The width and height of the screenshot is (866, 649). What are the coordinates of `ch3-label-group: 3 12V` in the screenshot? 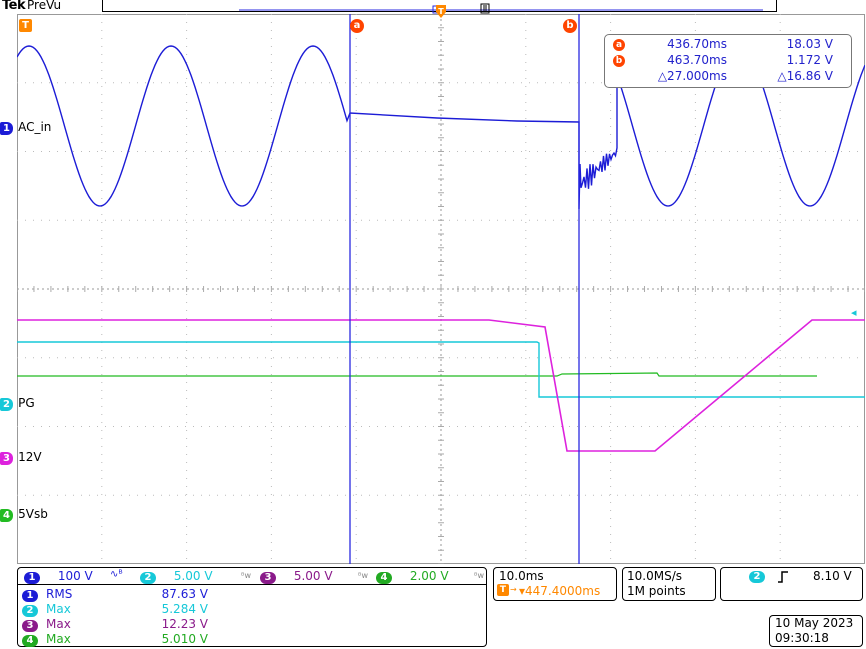 It's located at (21, 455).